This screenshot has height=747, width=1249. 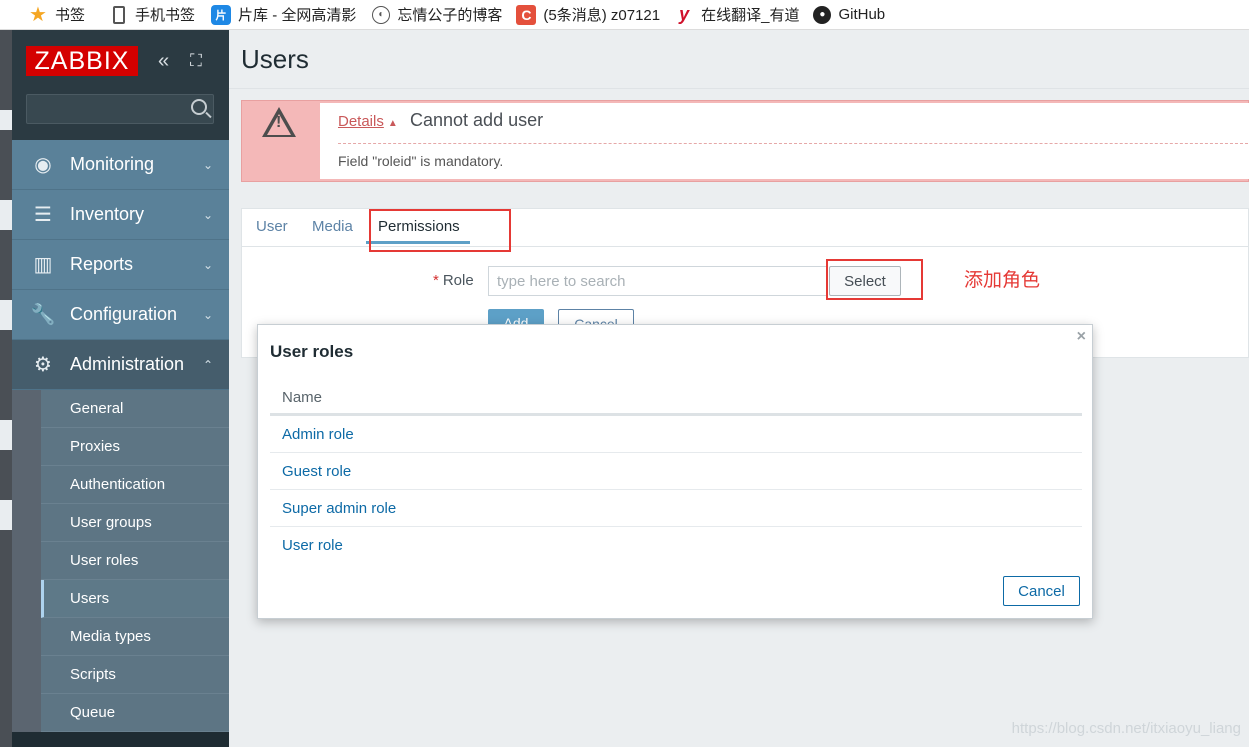 I want to click on bookmark-github: ● GitHub, so click(x=854, y=14).